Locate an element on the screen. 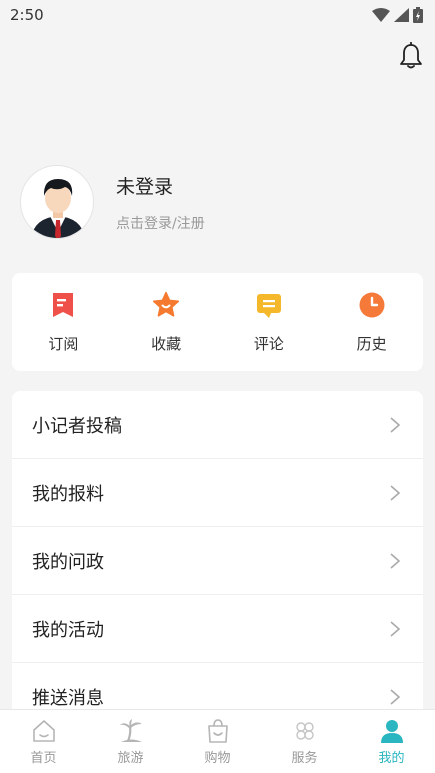 This screenshot has width=435, height=773. tab-label: 购物 is located at coordinates (217, 758).